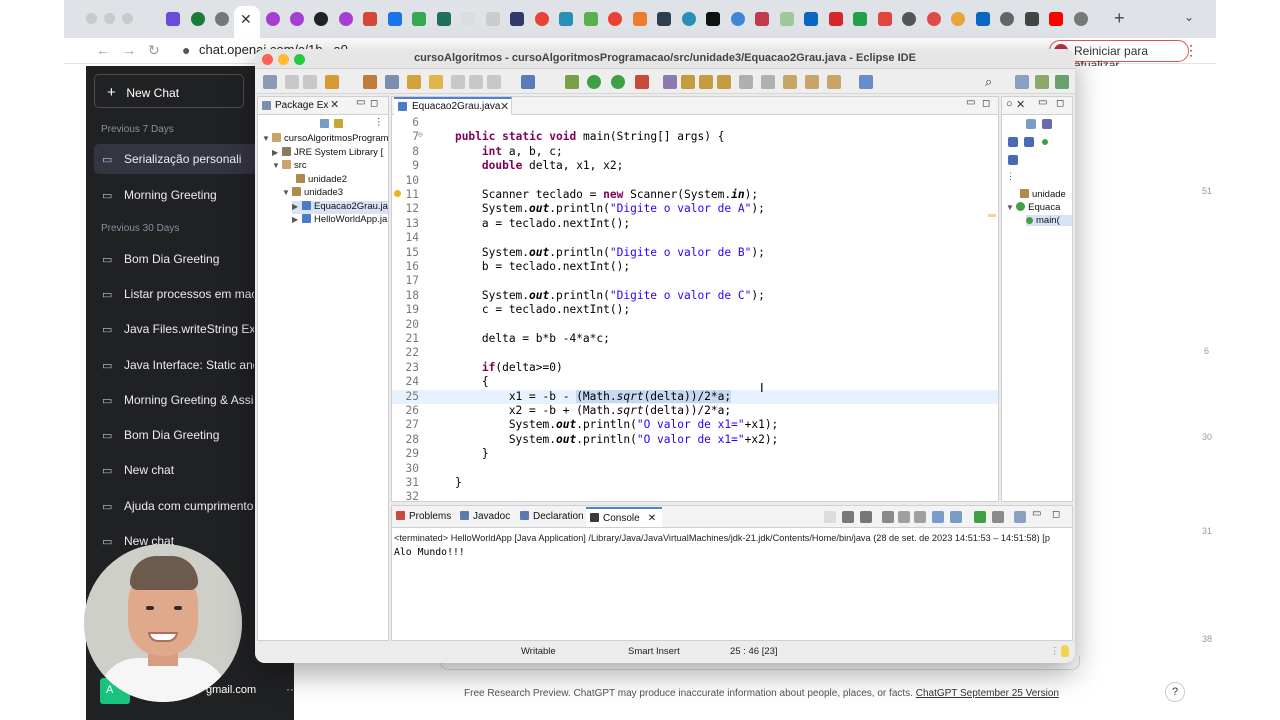  I want to click on chat-history-item: ▭ Listar processos em macO, so click(174, 294).